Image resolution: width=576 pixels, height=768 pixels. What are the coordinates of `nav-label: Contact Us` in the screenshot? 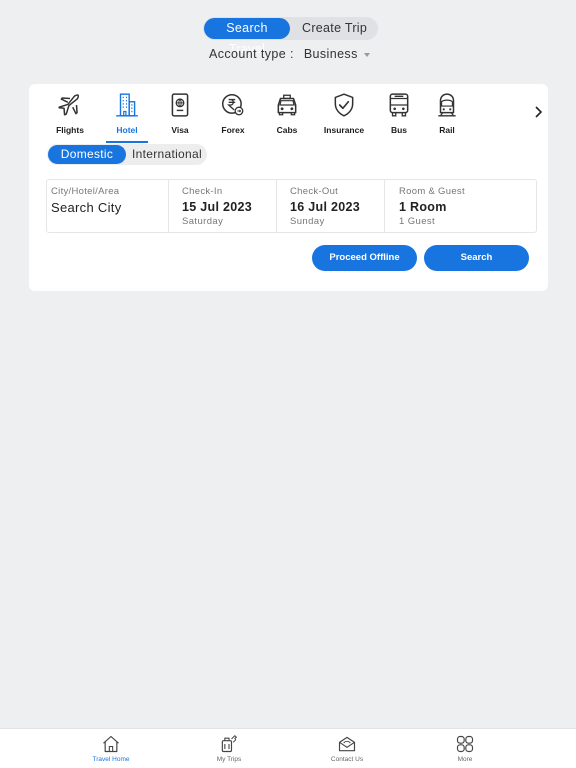 It's located at (347, 759).